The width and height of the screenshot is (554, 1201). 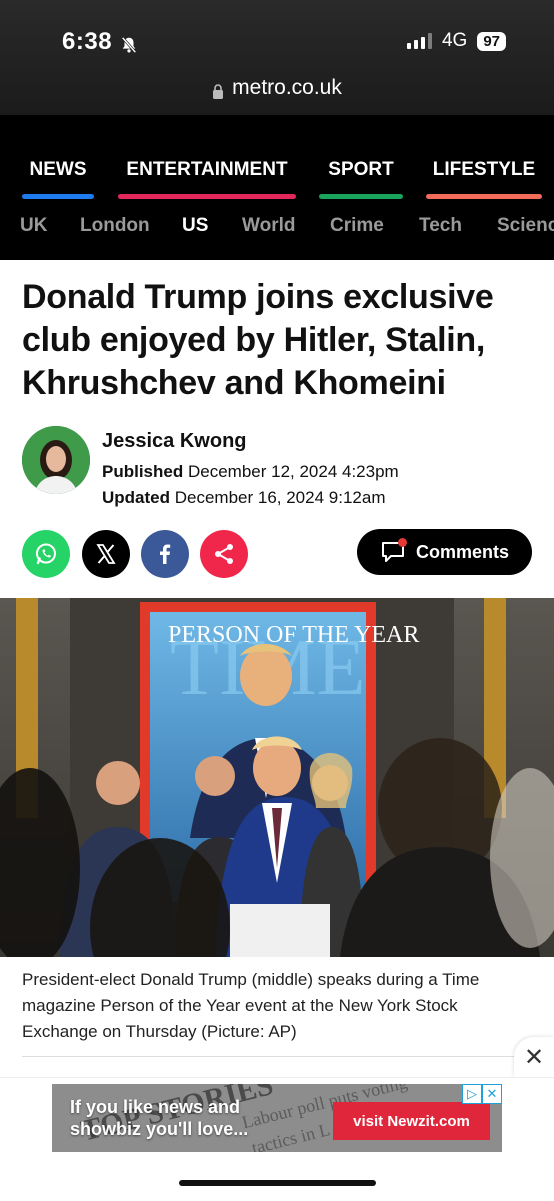 I want to click on lock-icon, so click(x=218, y=90).